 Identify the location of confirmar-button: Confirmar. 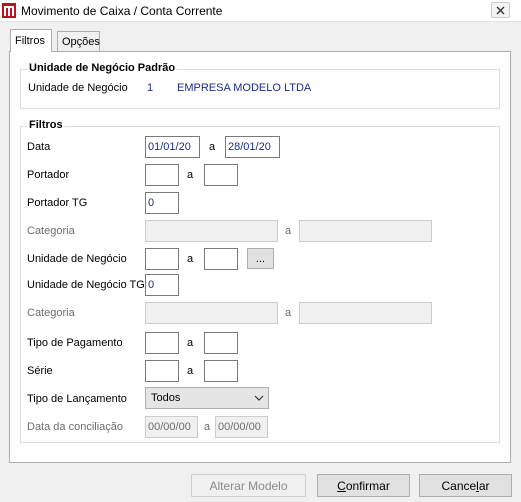
(363, 485).